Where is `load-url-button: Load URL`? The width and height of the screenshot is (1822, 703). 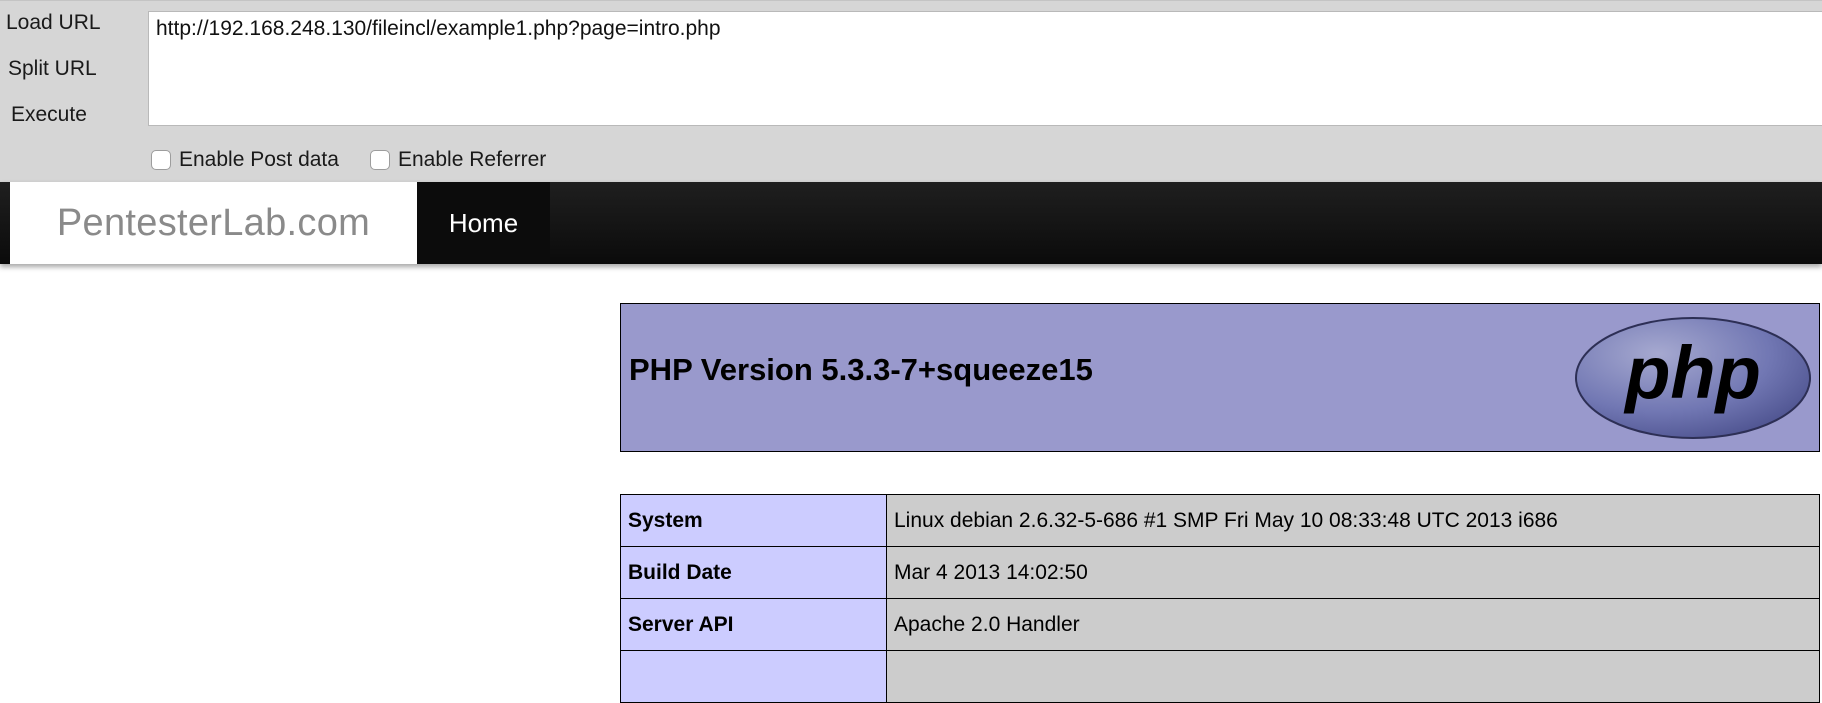 load-url-button: Load URL is located at coordinates (76, 23).